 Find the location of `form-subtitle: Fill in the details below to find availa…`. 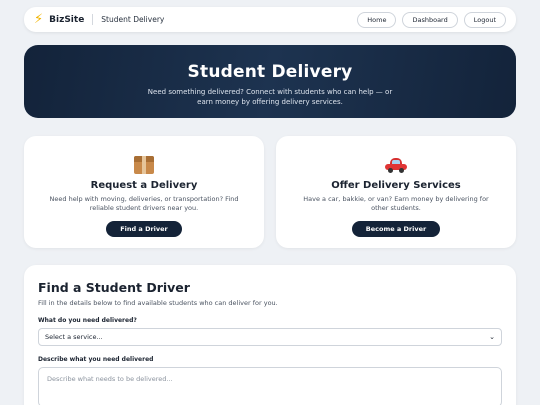

form-subtitle: Fill in the details below to find availa… is located at coordinates (158, 303).